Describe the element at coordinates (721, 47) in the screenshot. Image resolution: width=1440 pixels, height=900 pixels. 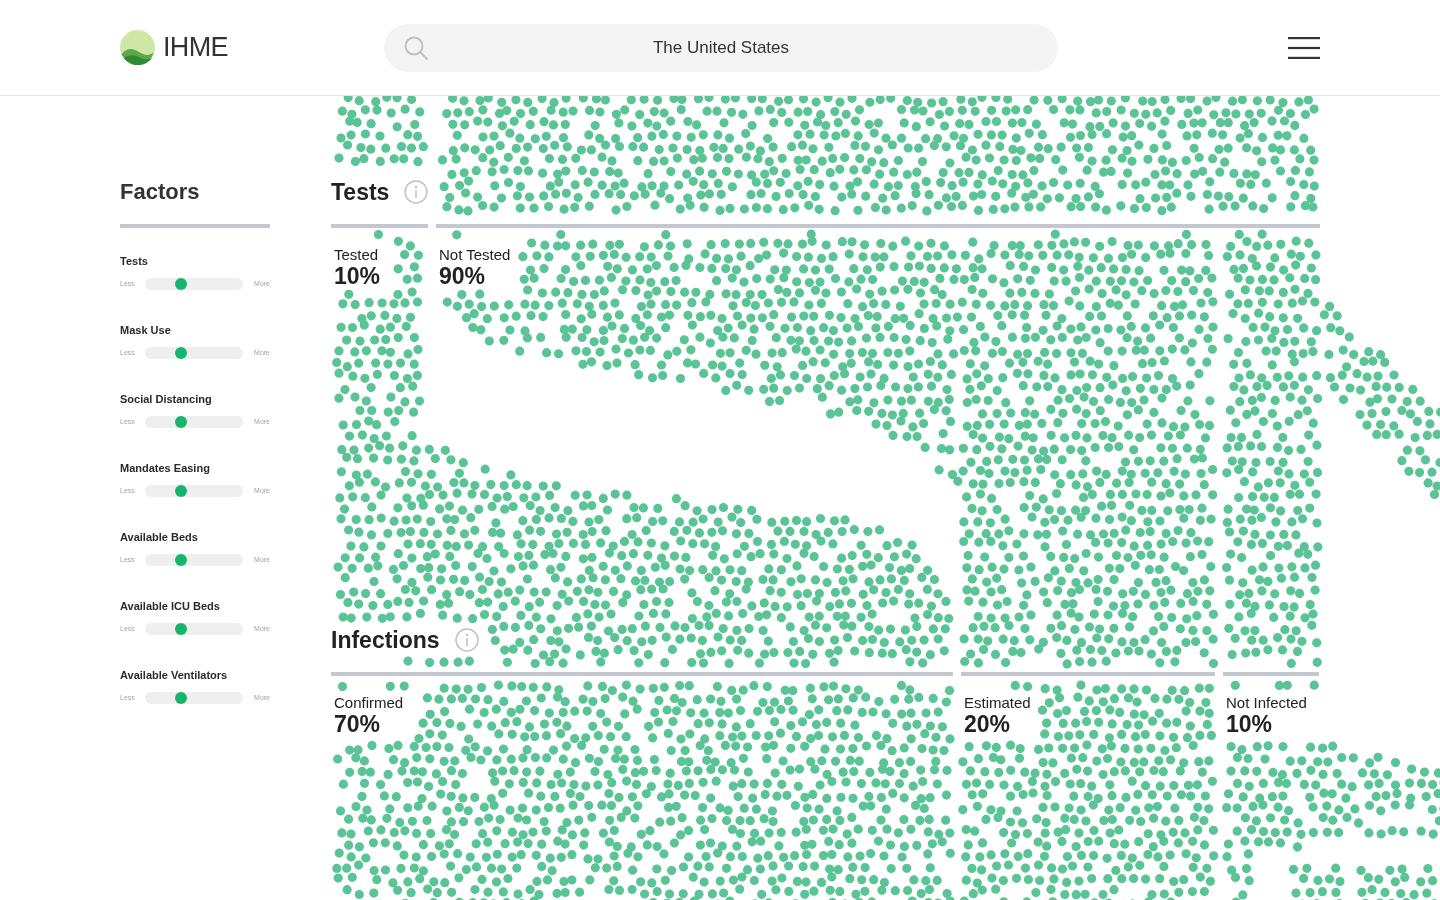
I see `search-field: The United States` at that location.